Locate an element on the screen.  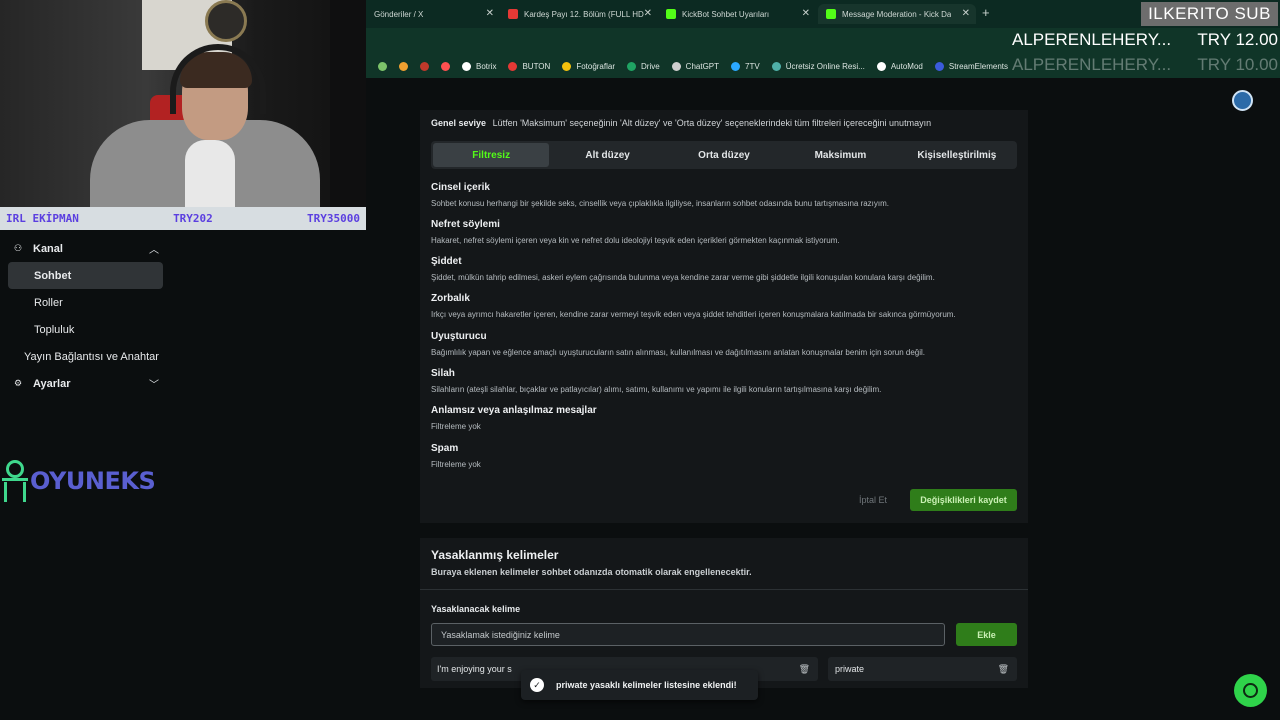
tab-label: Message Moderation - Kick Da is located at coordinates (897, 14).